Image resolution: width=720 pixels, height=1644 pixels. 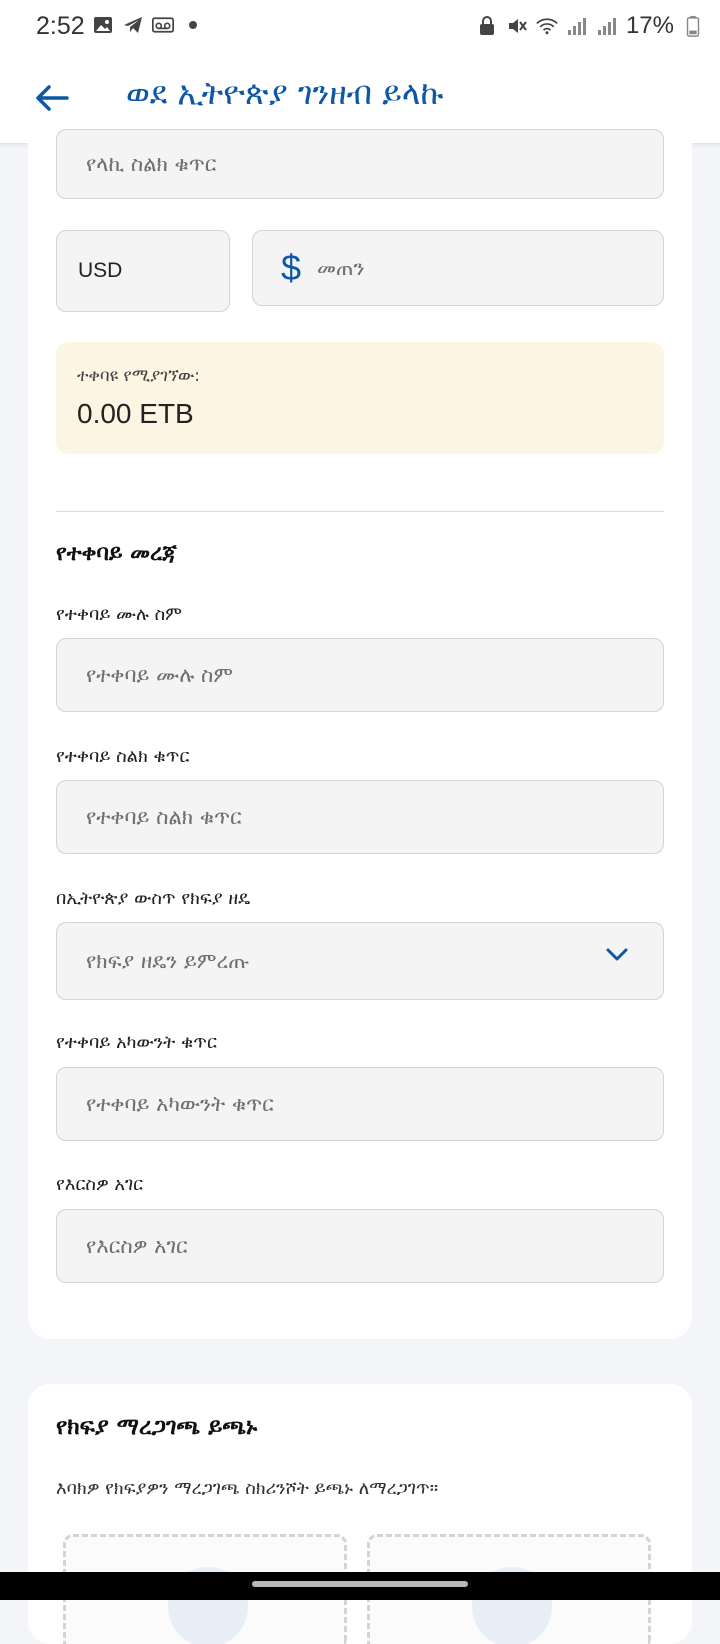 What do you see at coordinates (157, 1427) in the screenshot?
I see `confirmation-title: የክፍያ ማረጋገጫ ይጫኑ` at bounding box center [157, 1427].